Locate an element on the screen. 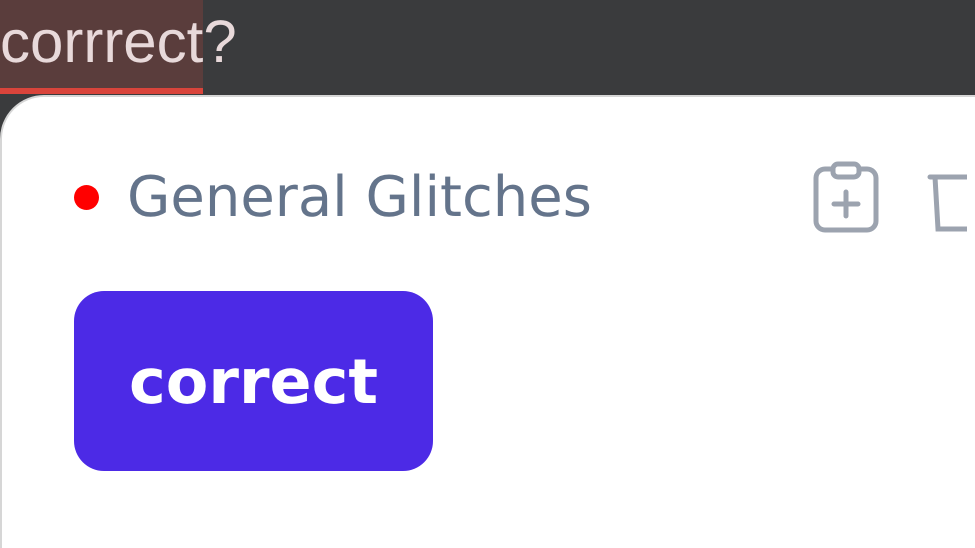 This screenshot has height=548, width=975. category-title: General Glitches is located at coordinates (360, 197).